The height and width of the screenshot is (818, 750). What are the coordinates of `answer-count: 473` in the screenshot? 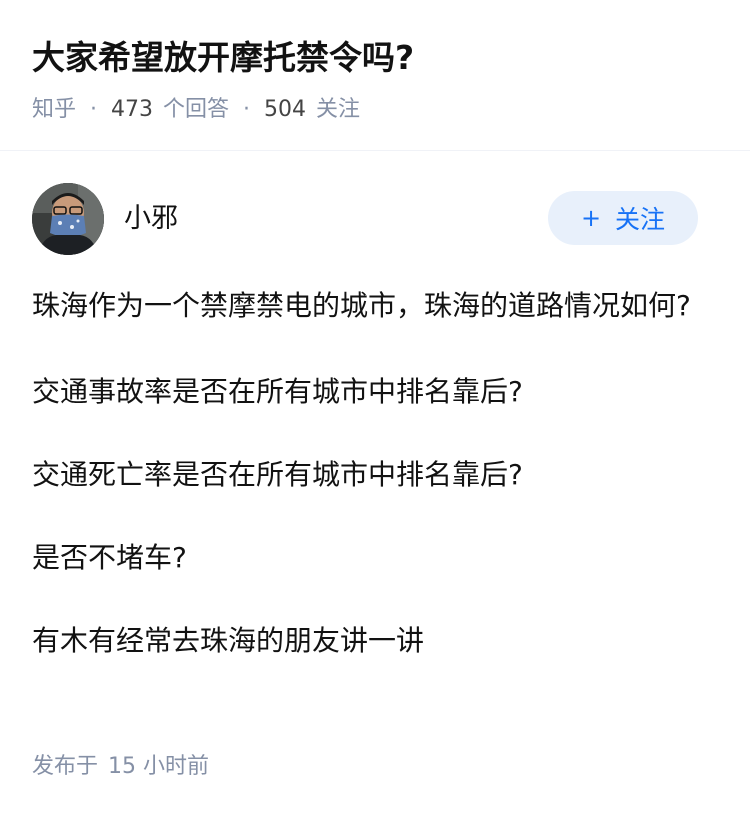 It's located at (132, 109).